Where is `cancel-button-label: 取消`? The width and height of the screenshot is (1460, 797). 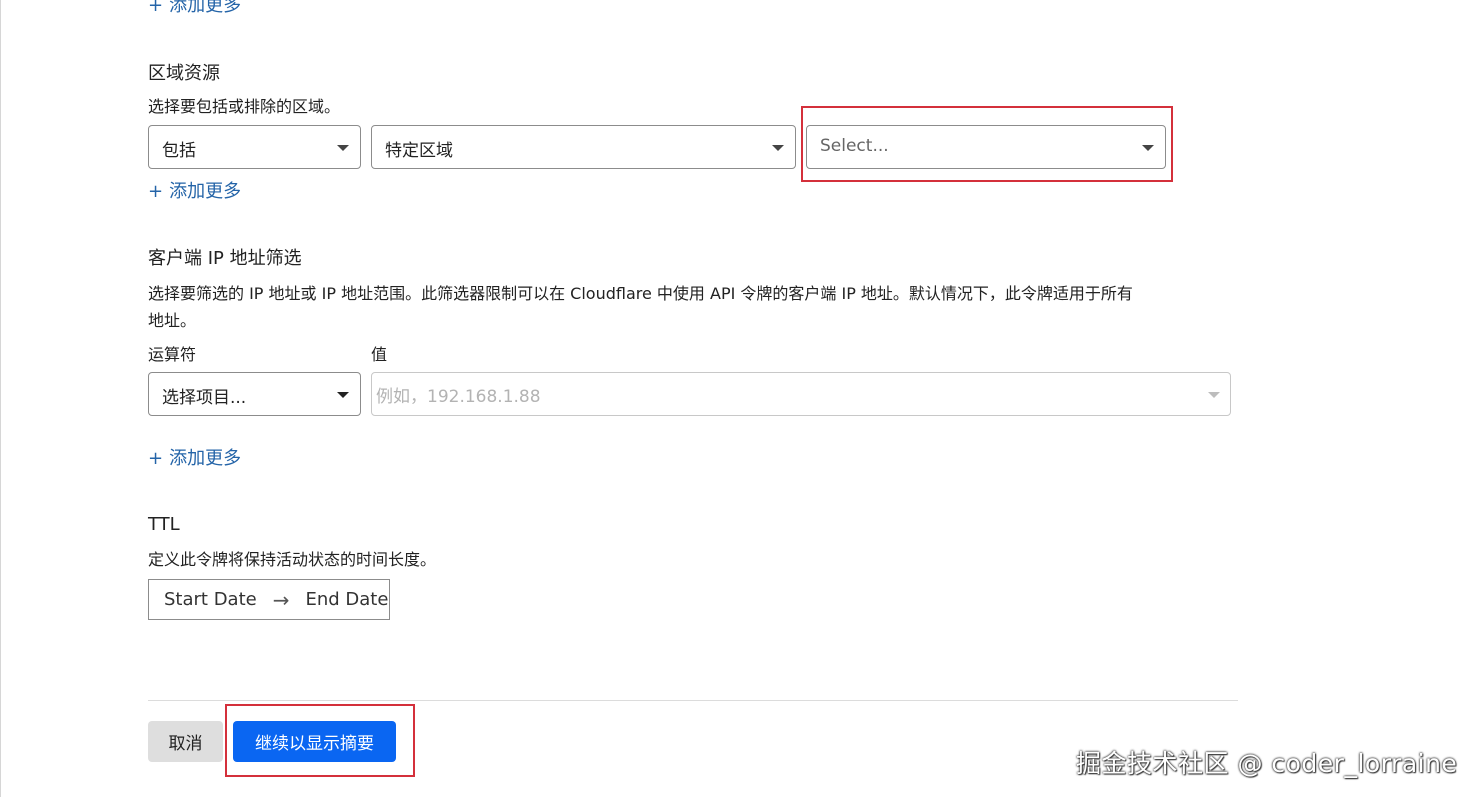 cancel-button-label: 取消 is located at coordinates (185, 744).